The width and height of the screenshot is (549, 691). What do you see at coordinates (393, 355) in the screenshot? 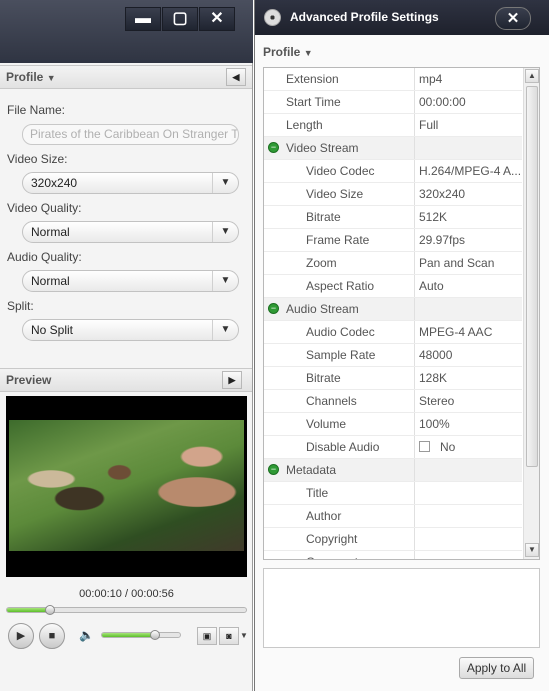
I see `setting-row: Sample Rate 48000` at bounding box center [393, 355].